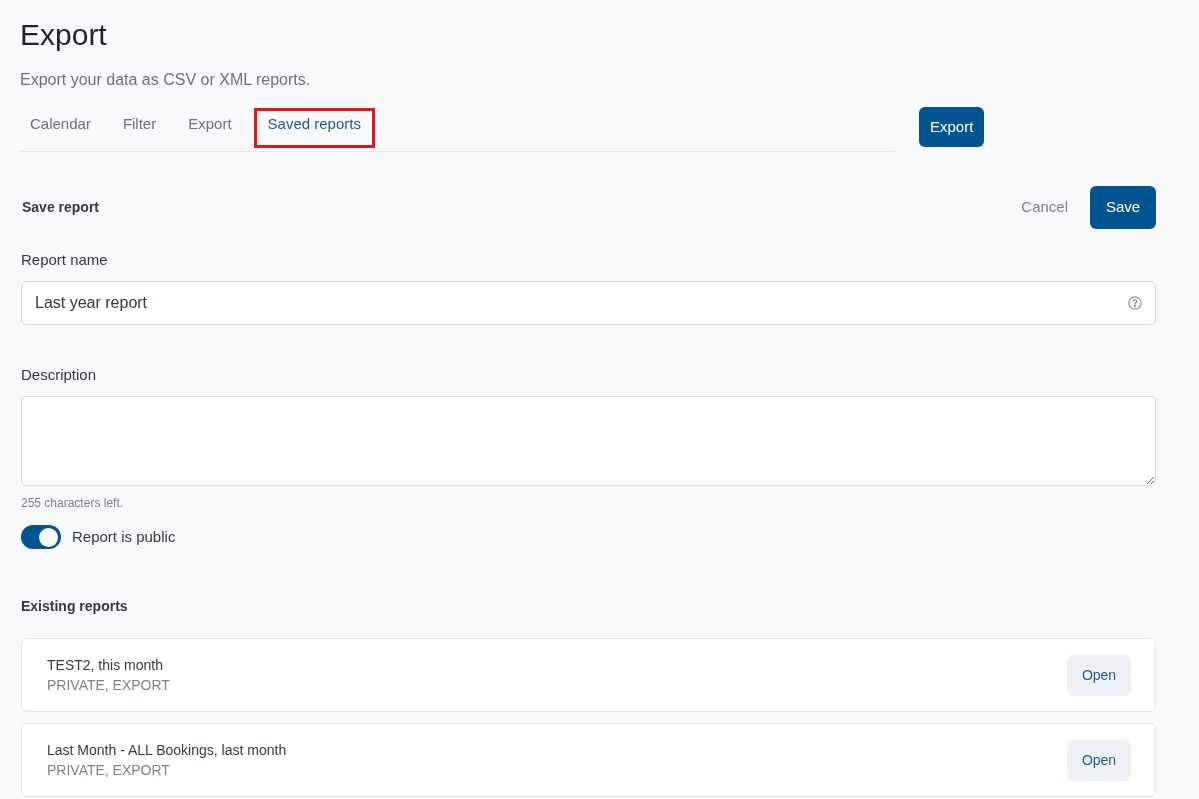  What do you see at coordinates (72, 503) in the screenshot?
I see `character-counter: 255 characters left.` at bounding box center [72, 503].